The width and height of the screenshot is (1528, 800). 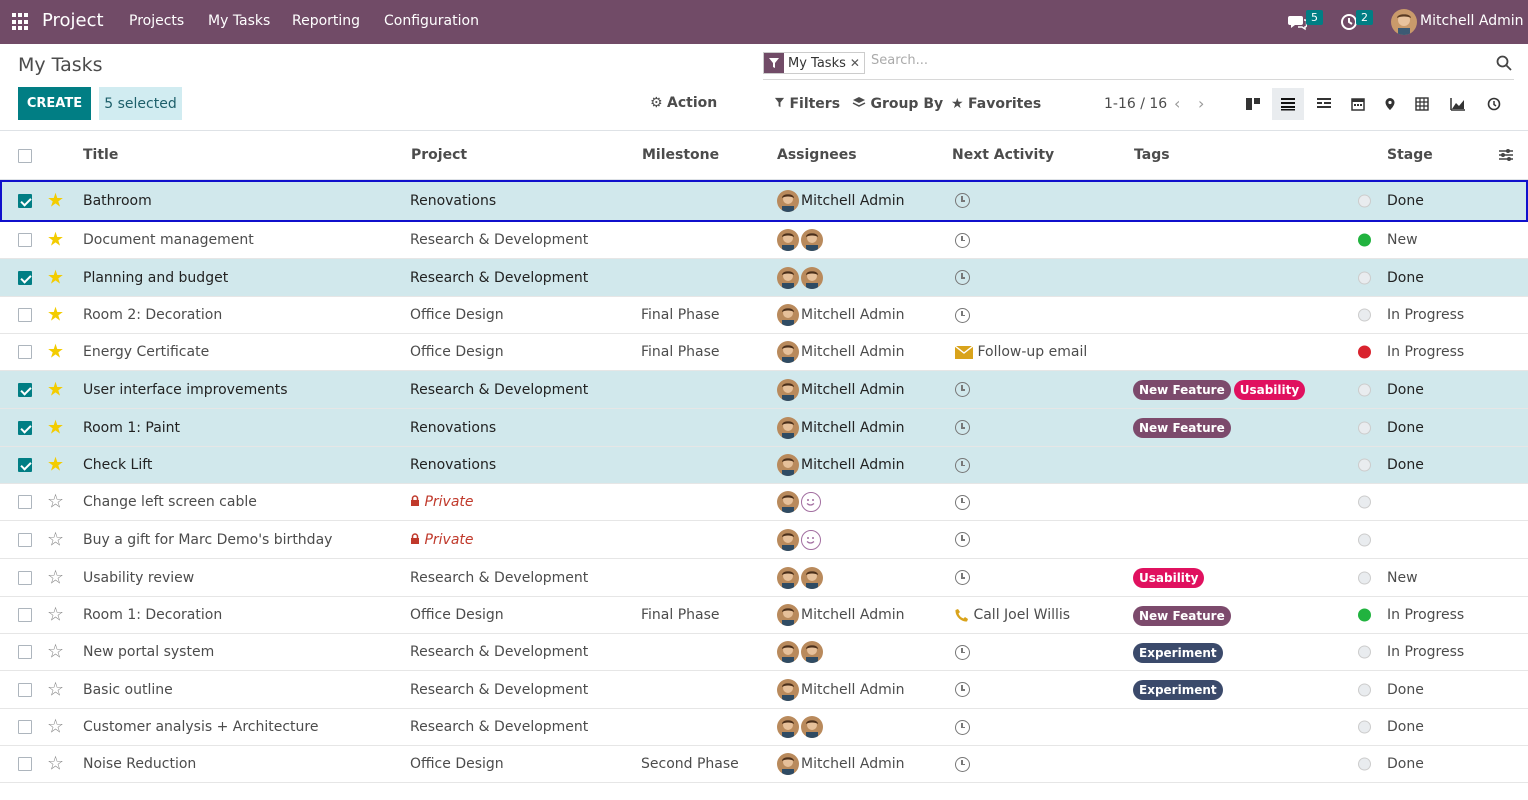 What do you see at coordinates (1177, 103) in the screenshot?
I see `chevron-left-icon: ‹` at bounding box center [1177, 103].